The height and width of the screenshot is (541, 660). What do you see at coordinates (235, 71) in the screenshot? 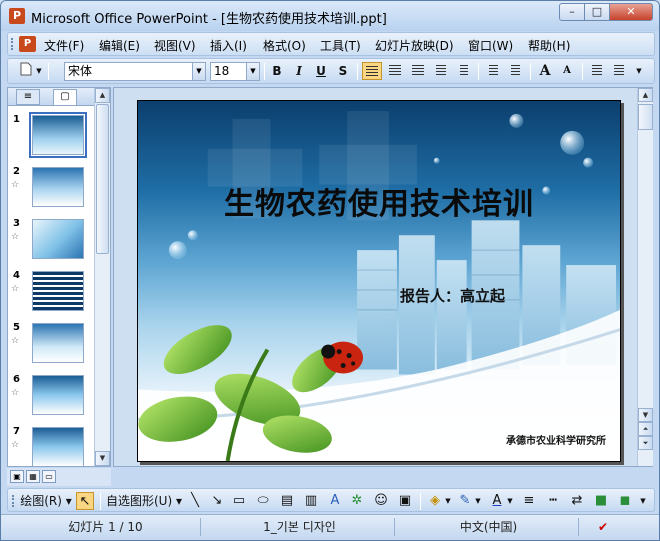
I see `font-size-select: 18 ▼` at bounding box center [235, 71].